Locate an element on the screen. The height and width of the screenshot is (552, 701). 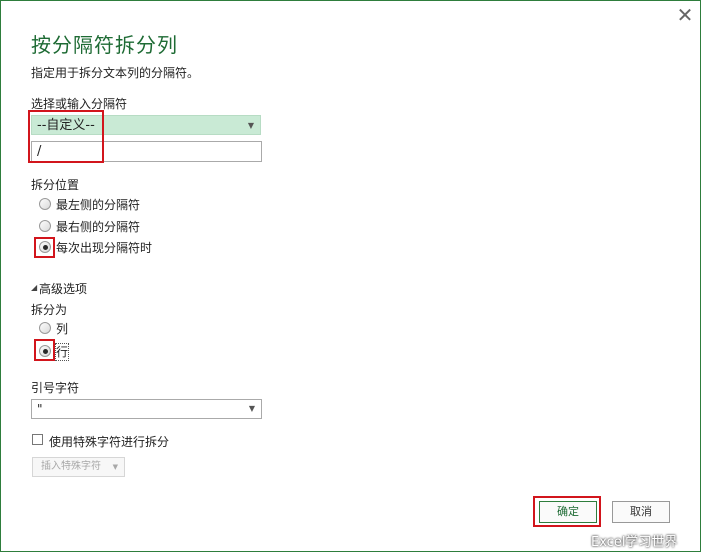
split-at-label: 拆分位置 is located at coordinates (55, 185).